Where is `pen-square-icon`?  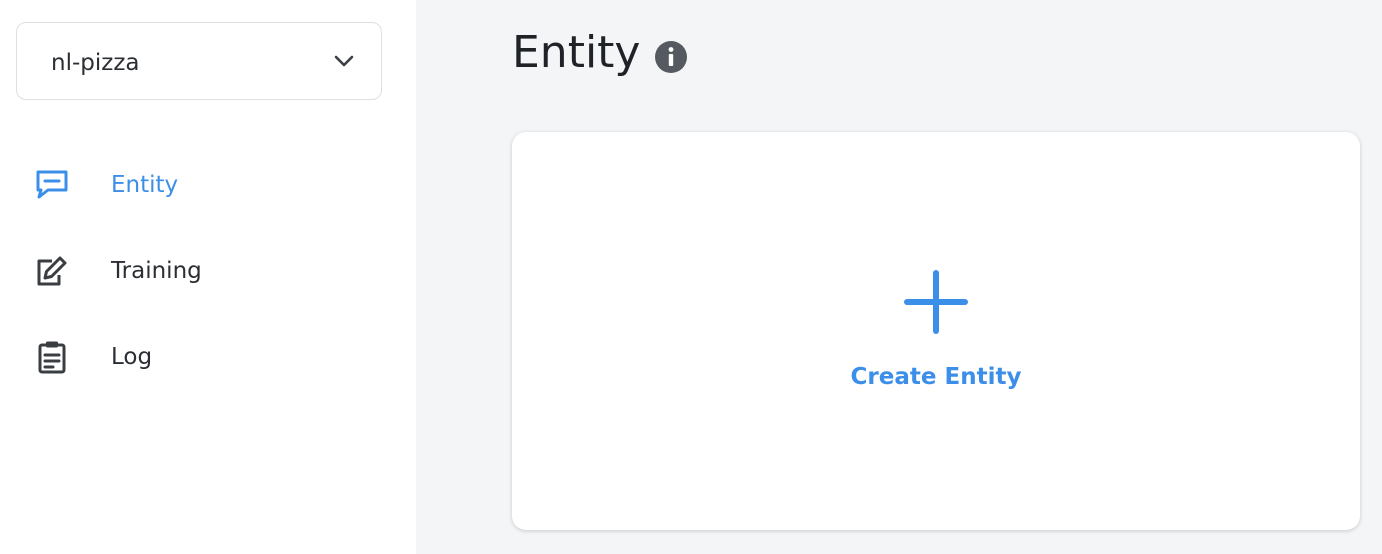 pen-square-icon is located at coordinates (52, 271).